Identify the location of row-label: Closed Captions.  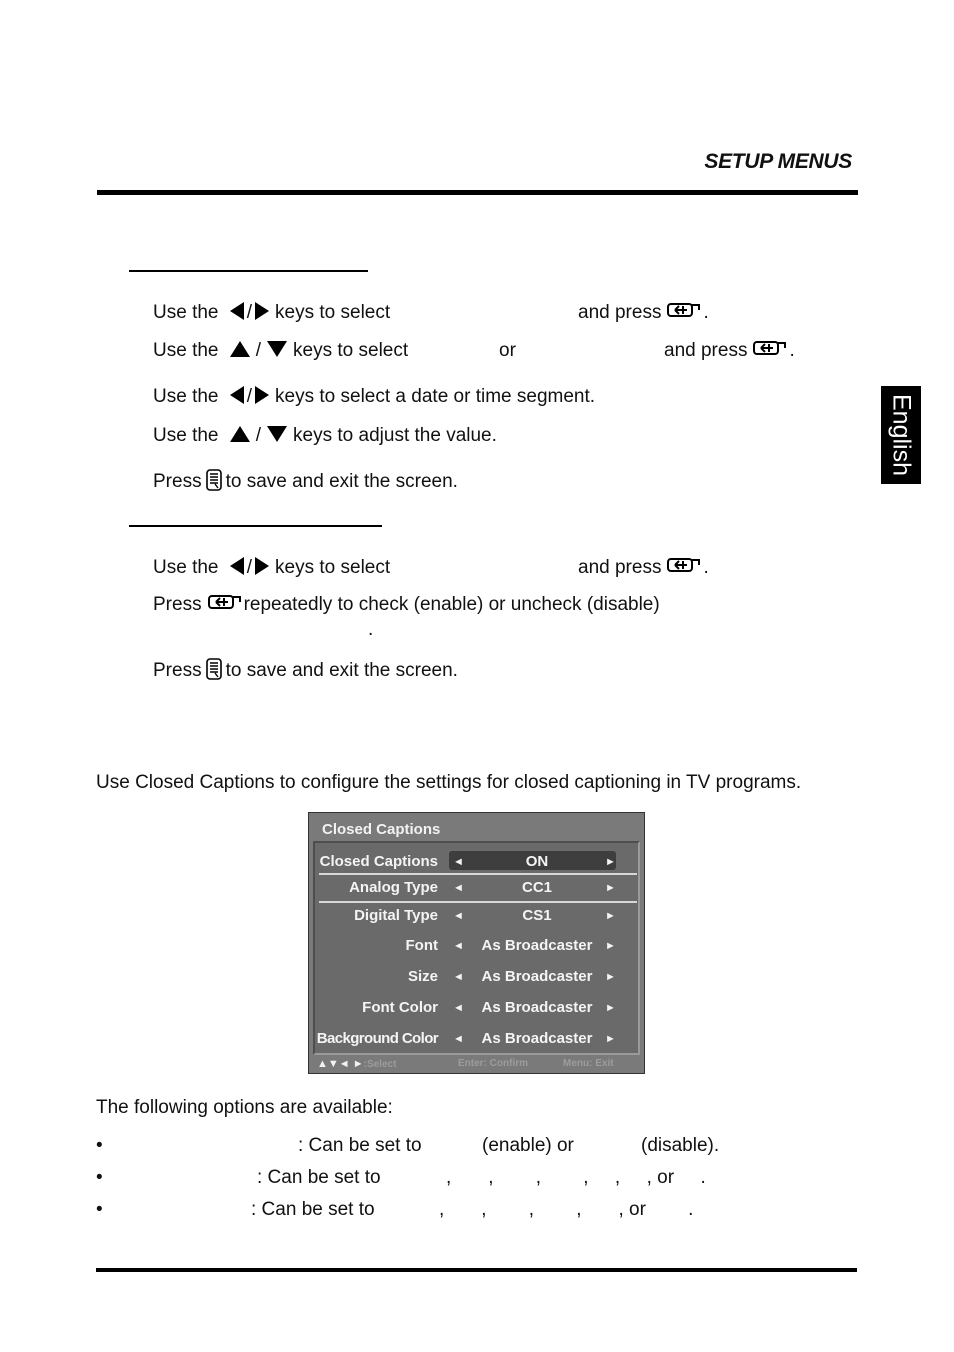
(378, 861).